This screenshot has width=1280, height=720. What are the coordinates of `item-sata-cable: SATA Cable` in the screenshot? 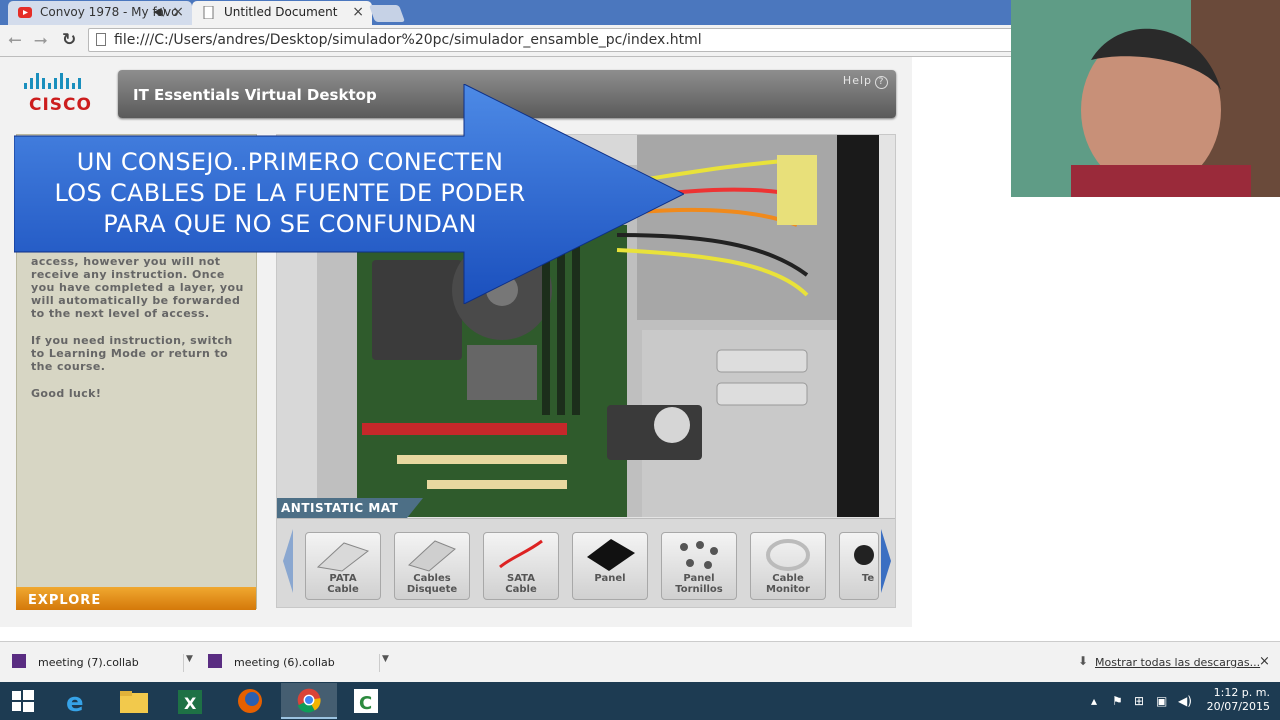 It's located at (521, 566).